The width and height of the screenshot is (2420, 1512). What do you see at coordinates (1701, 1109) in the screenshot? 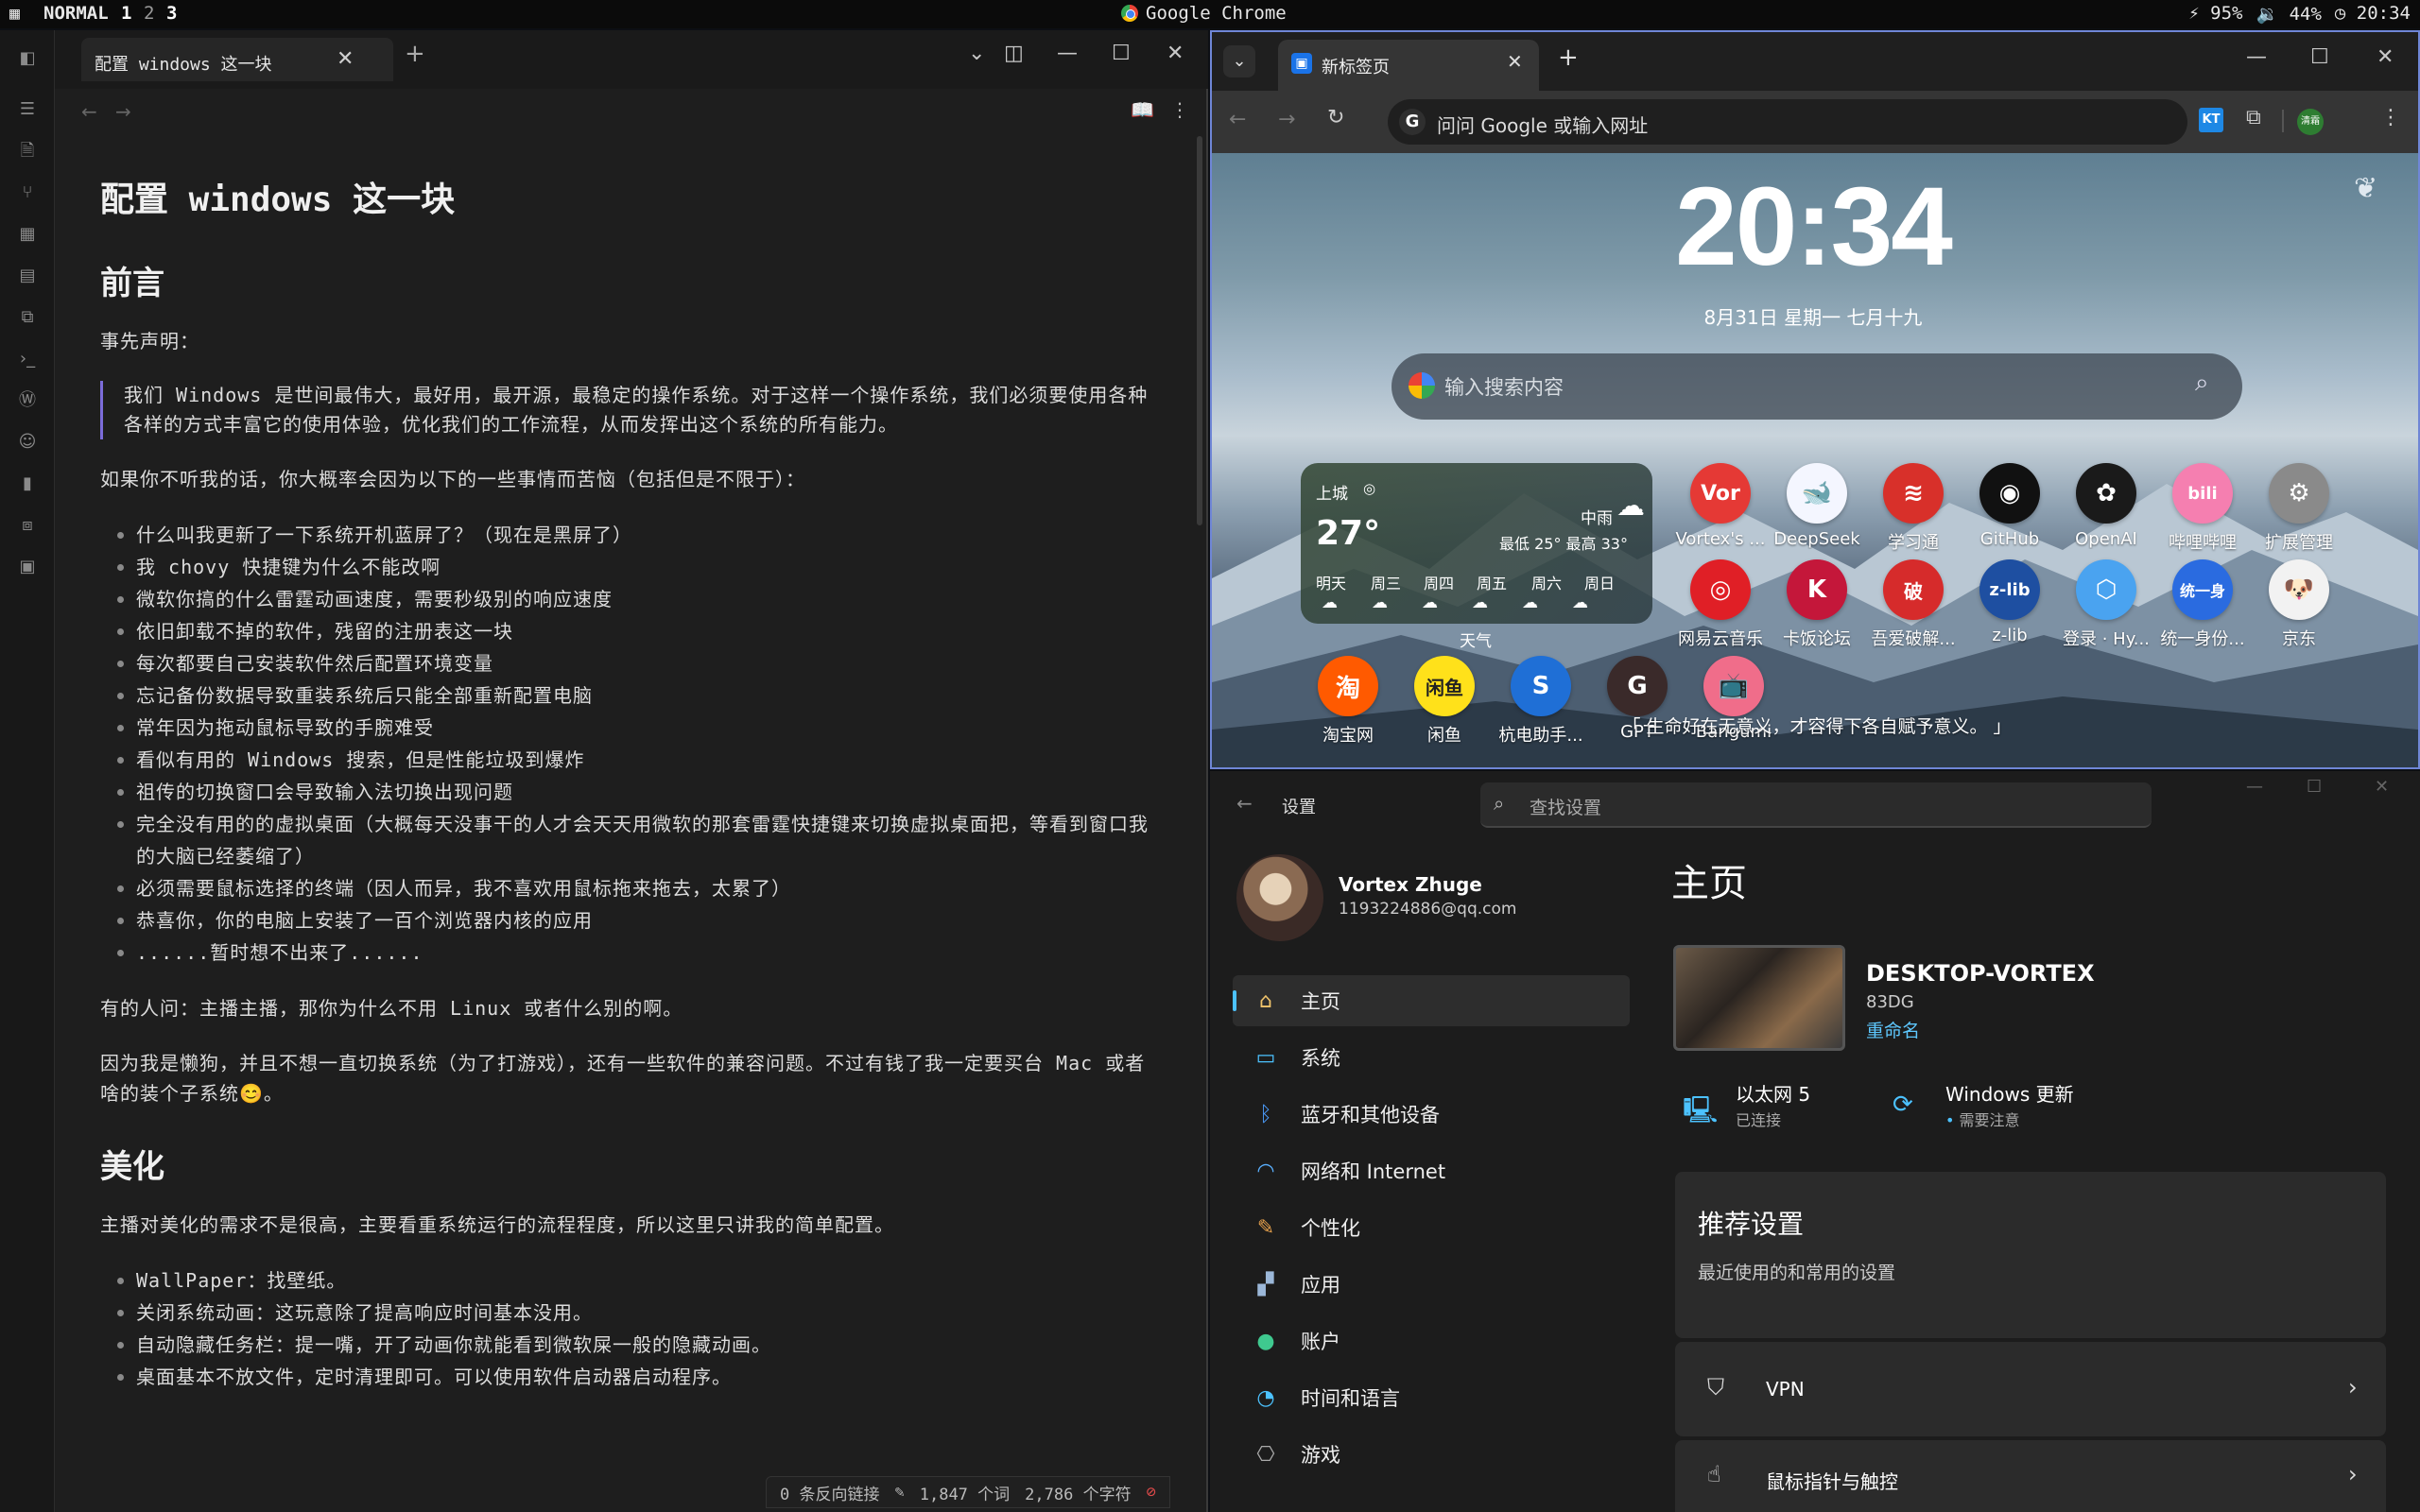
I see `ethernet-icon: 🖳` at bounding box center [1701, 1109].